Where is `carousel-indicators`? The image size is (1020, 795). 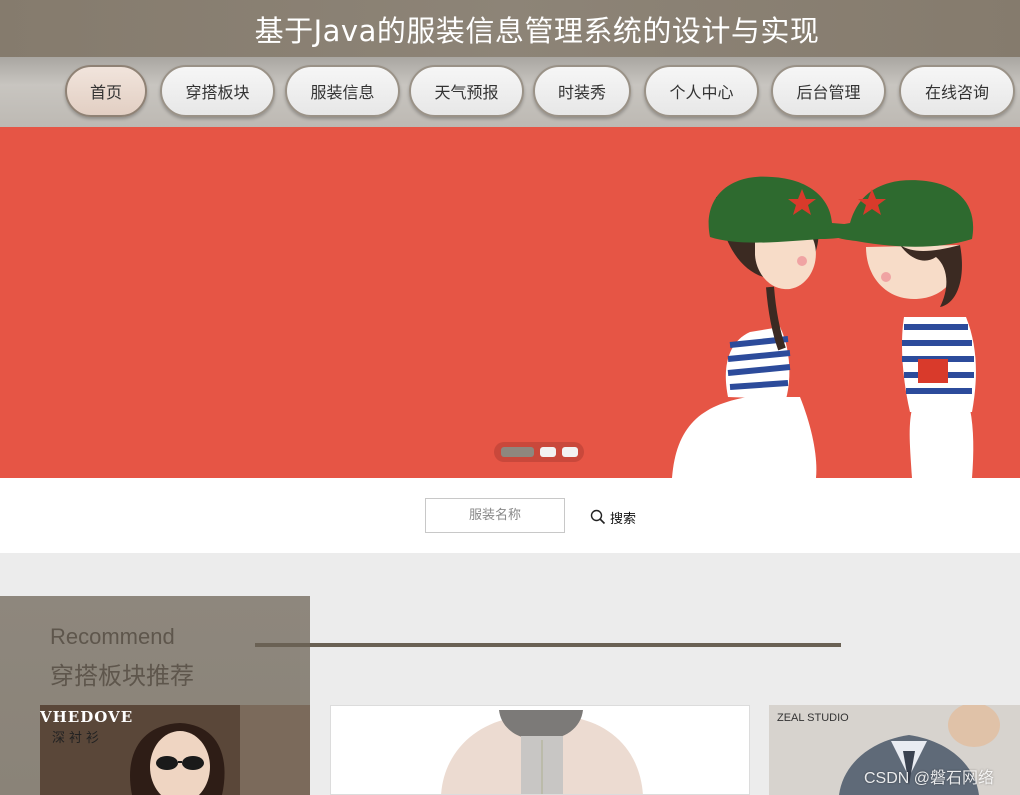 carousel-indicators is located at coordinates (539, 452).